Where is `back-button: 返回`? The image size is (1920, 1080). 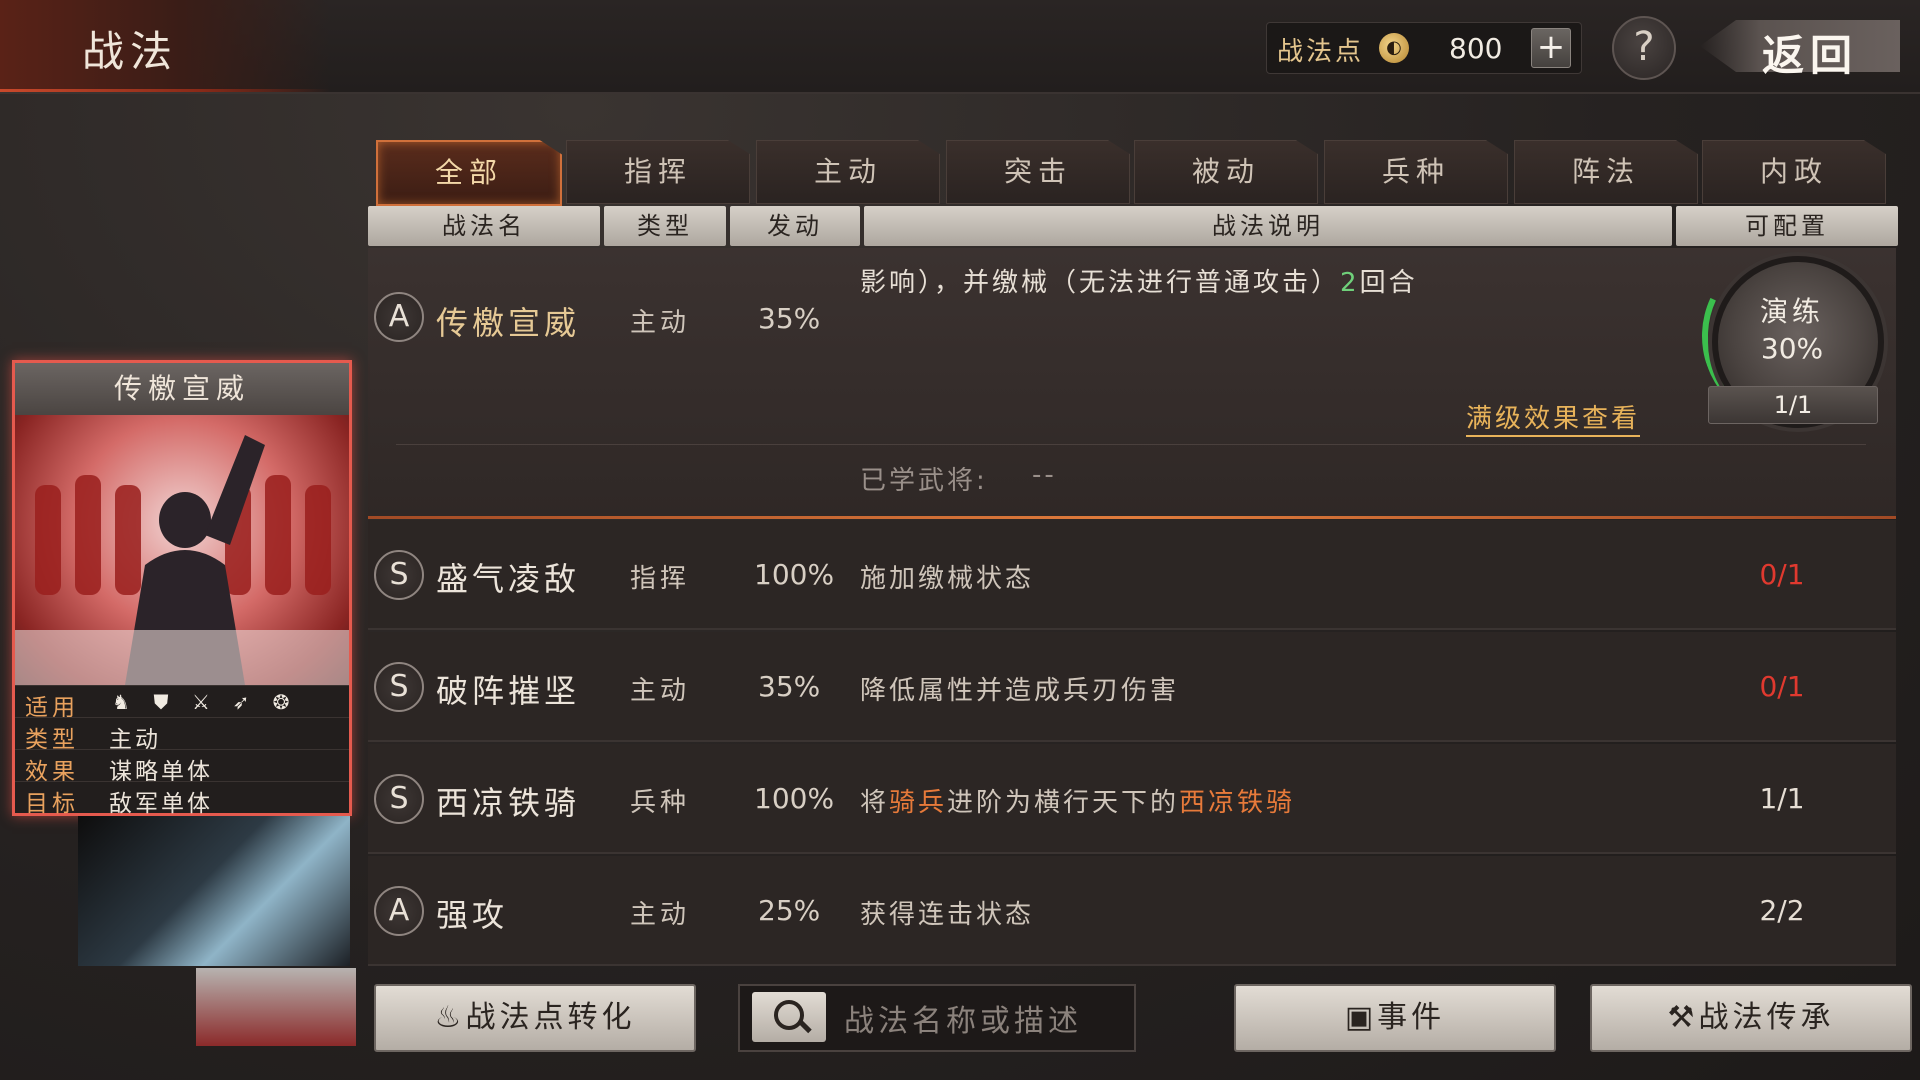 back-button: 返回 is located at coordinates (1800, 46).